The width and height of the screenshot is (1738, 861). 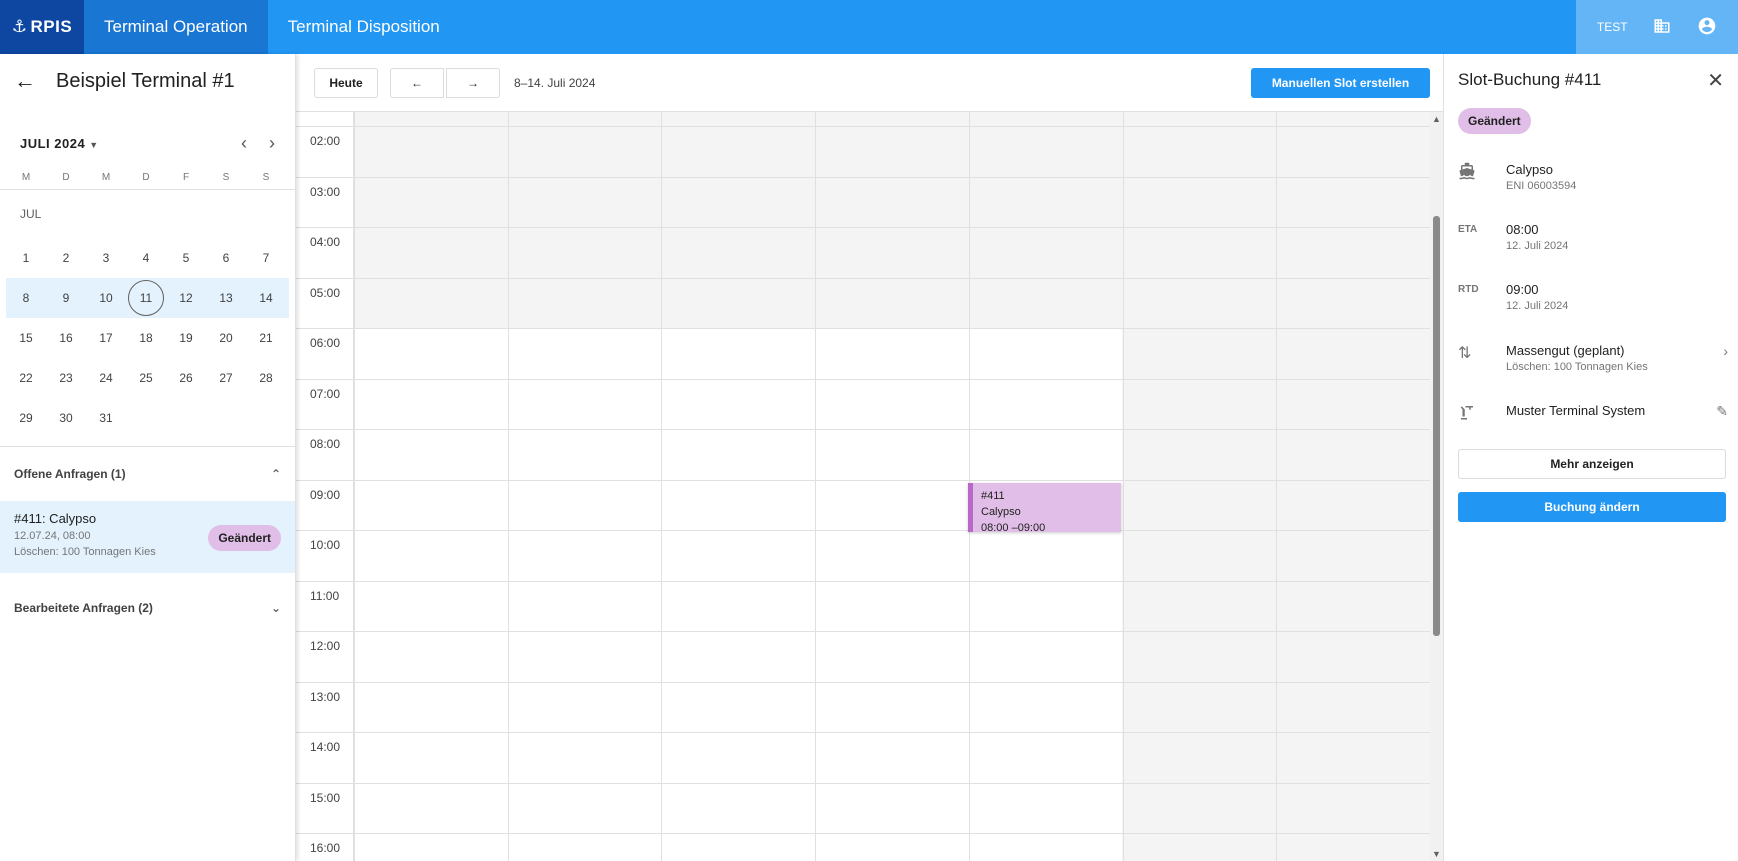 I want to click on create-manual-slot-button: Manuellen Slot erstellen, so click(x=1340, y=82).